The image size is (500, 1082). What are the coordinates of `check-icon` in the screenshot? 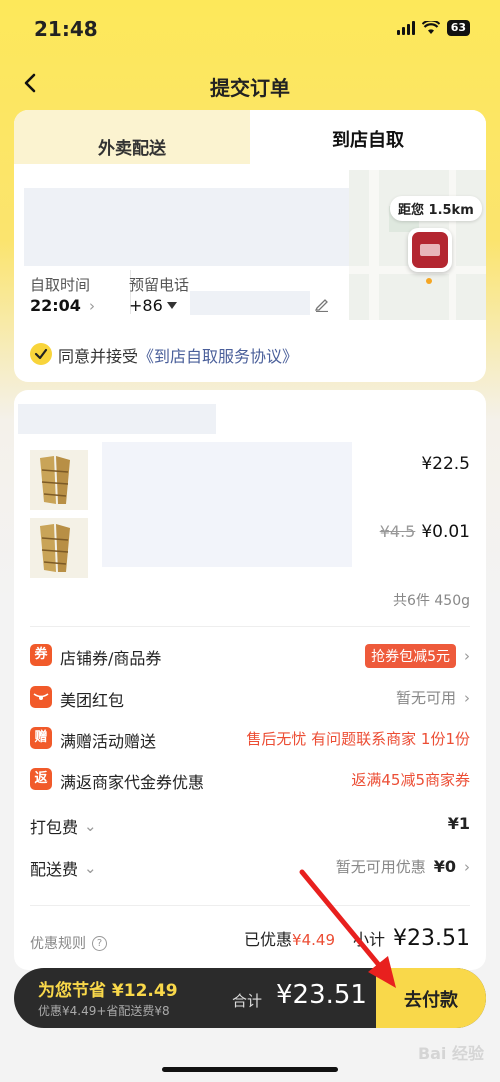 It's located at (41, 354).